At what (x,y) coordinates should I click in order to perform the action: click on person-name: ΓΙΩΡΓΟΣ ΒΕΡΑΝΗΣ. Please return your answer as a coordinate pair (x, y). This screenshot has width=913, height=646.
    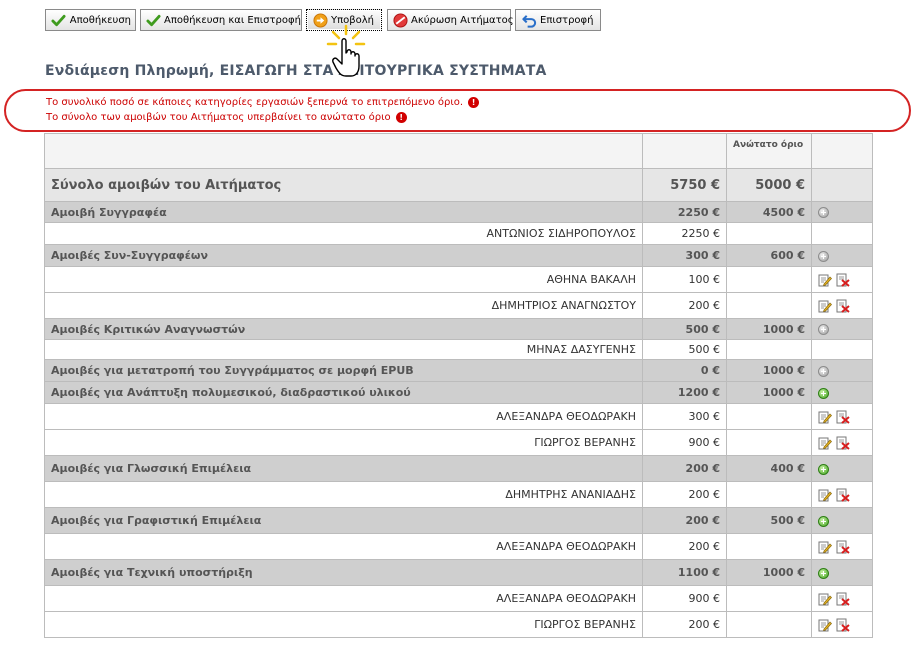
    Looking at the image, I should click on (343, 624).